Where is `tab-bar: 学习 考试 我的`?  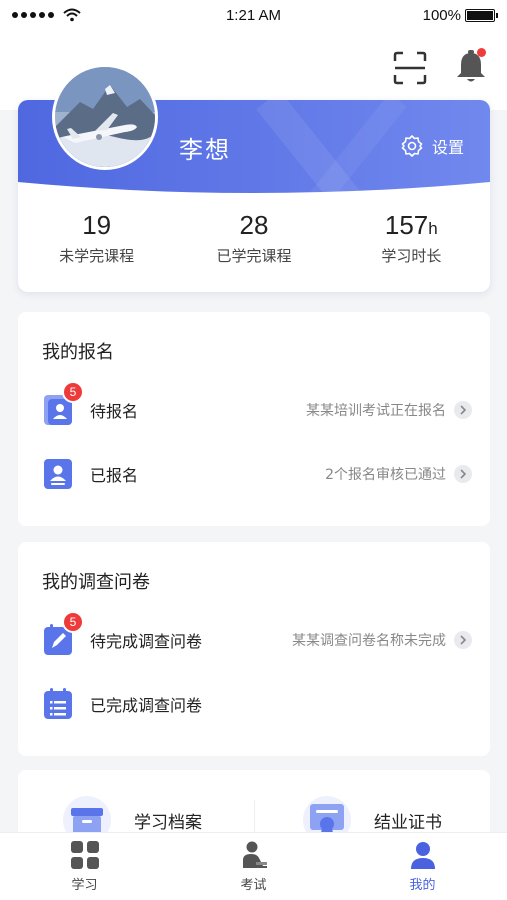
tab-bar: 学习 考试 我的 is located at coordinates (253, 866).